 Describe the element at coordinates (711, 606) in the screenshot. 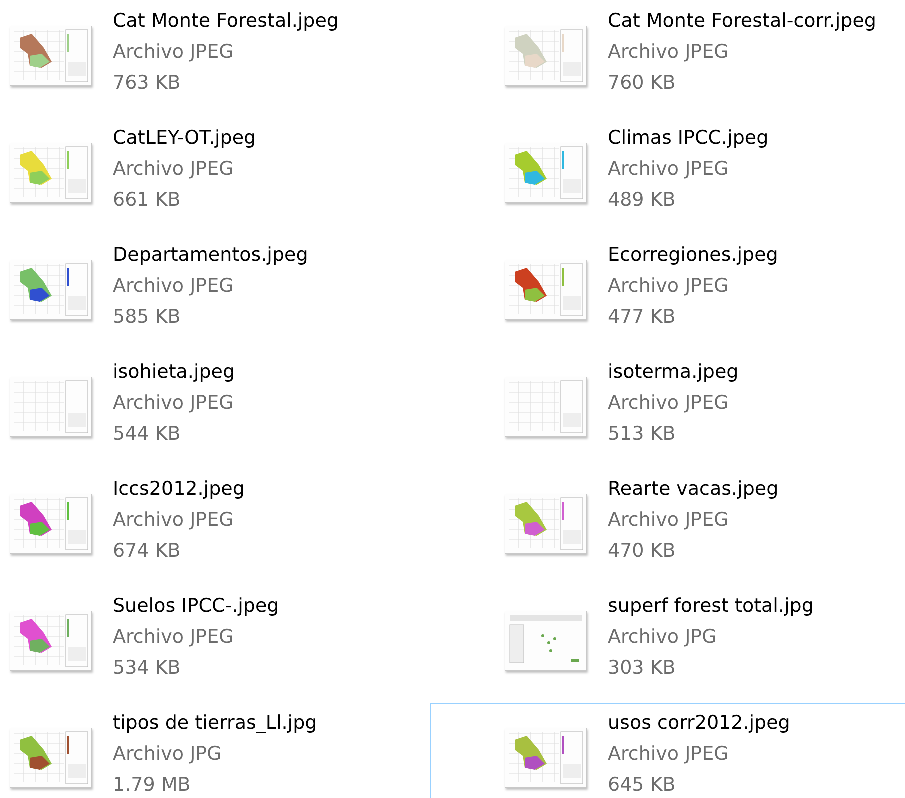

I see `file-name: superf forest total.jpg` at that location.